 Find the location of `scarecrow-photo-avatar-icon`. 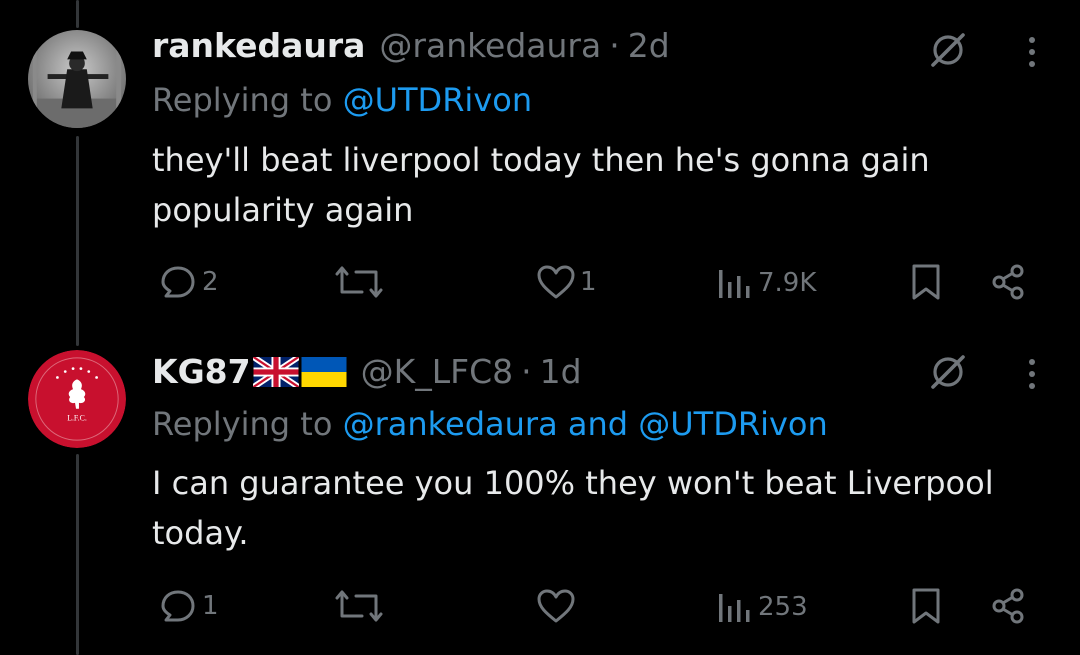

scarecrow-photo-avatar-icon is located at coordinates (77, 79).